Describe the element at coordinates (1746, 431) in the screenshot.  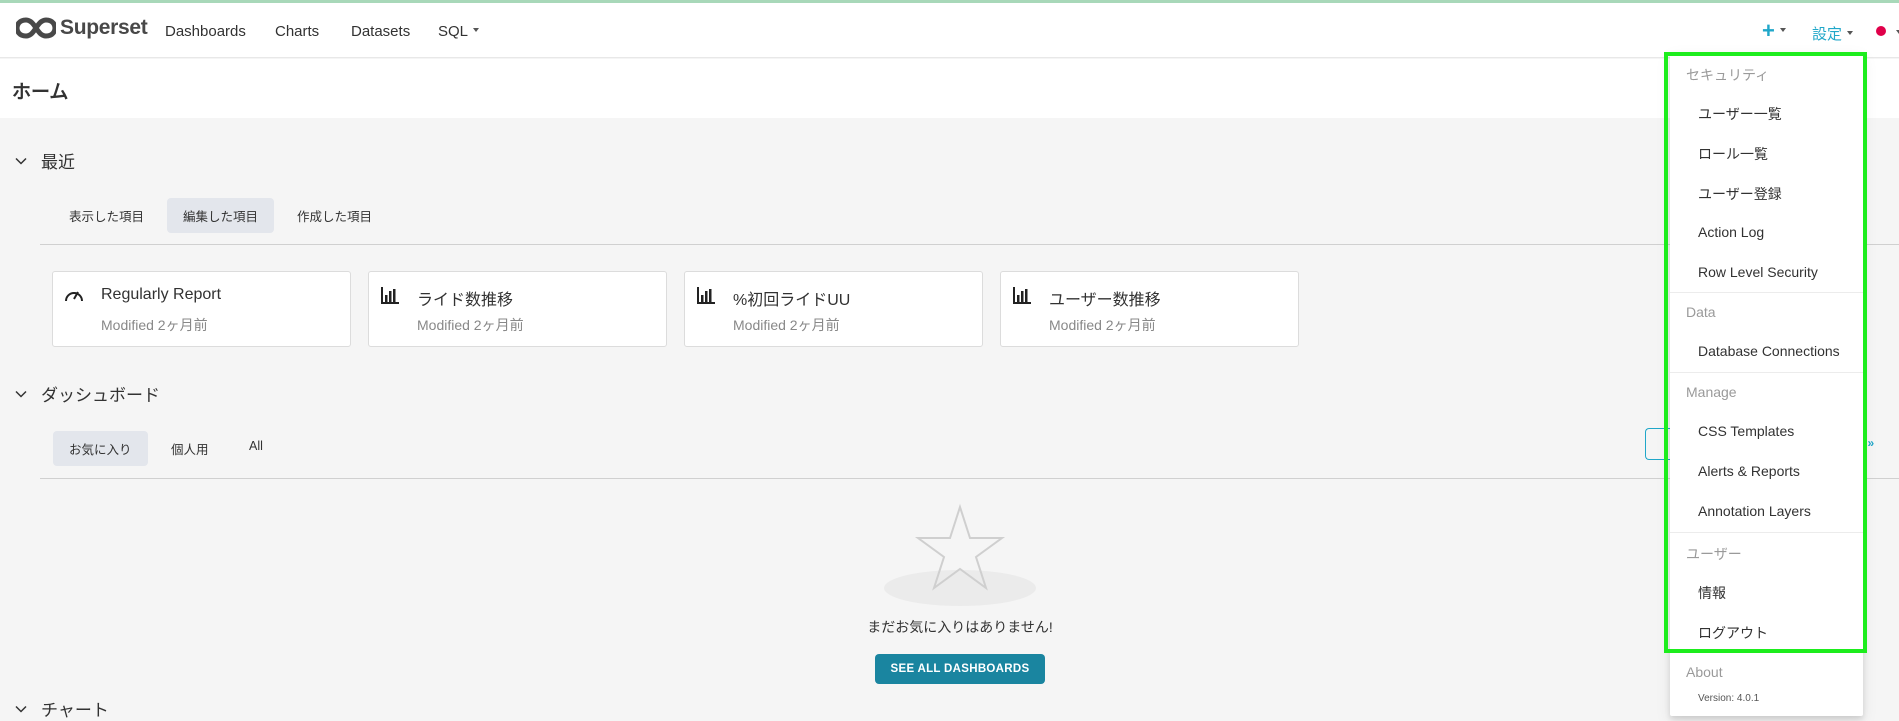
I see `menu-item-css-templates: CSS Templates` at that location.